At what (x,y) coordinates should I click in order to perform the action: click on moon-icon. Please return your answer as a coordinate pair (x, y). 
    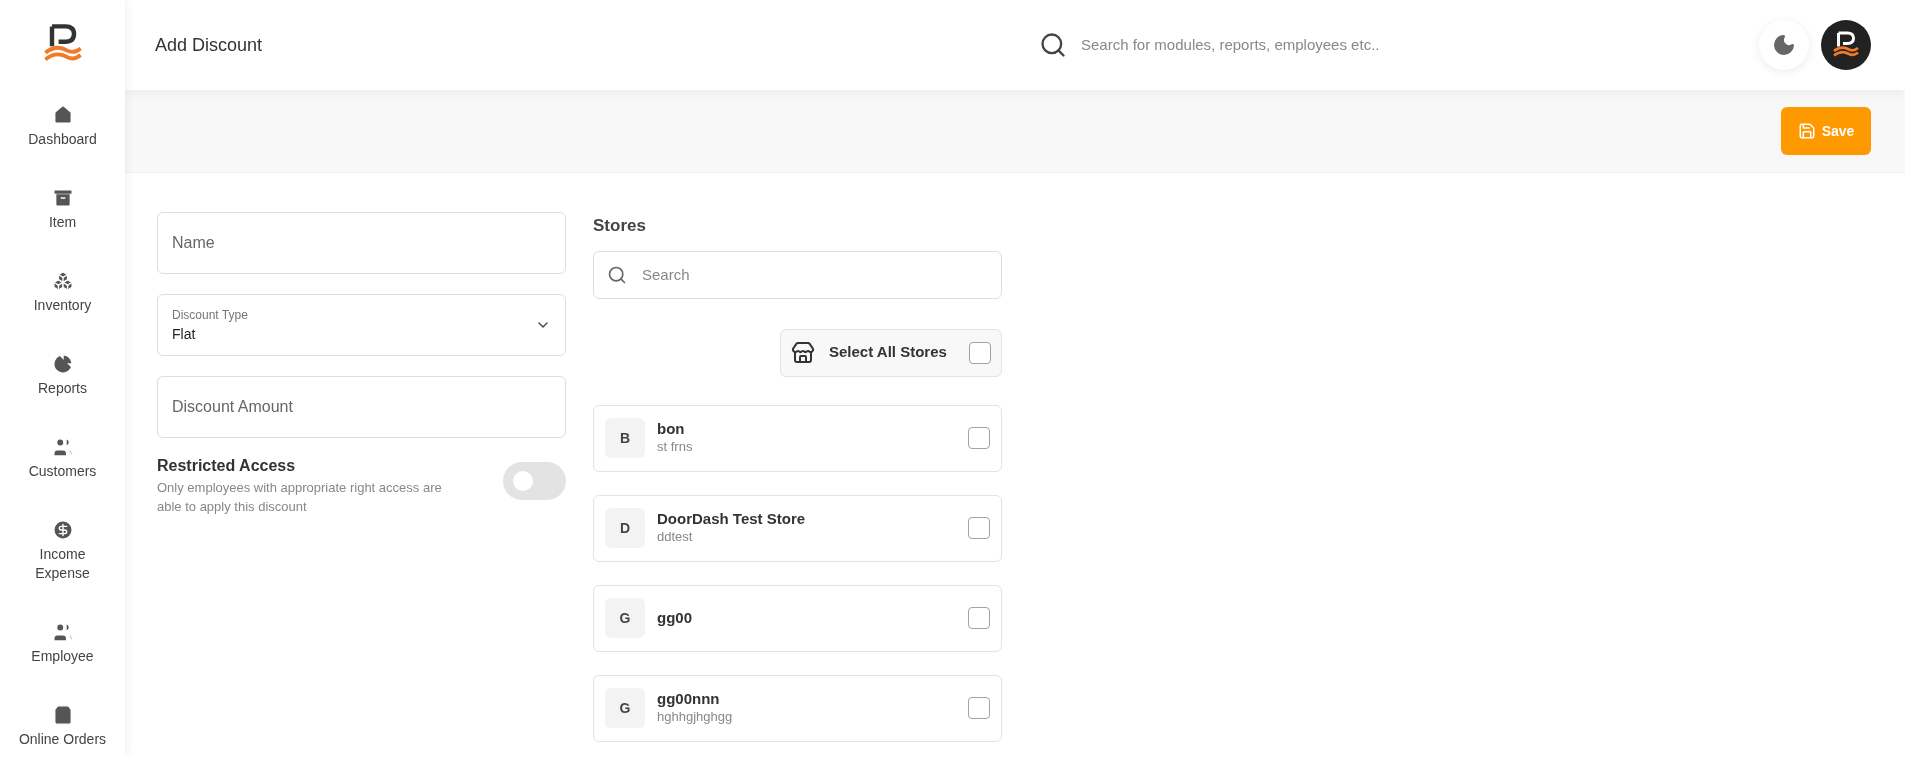
    Looking at the image, I should click on (1784, 45).